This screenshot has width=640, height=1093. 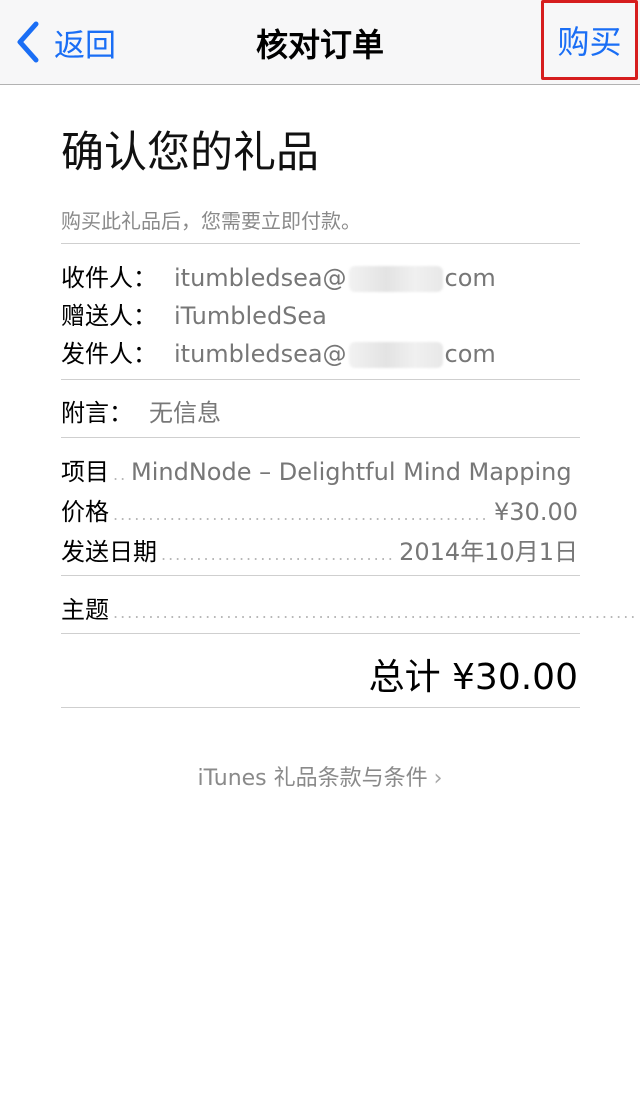 What do you see at coordinates (312, 778) in the screenshot?
I see `terms-label: iTunes 礼品条款与条件` at bounding box center [312, 778].